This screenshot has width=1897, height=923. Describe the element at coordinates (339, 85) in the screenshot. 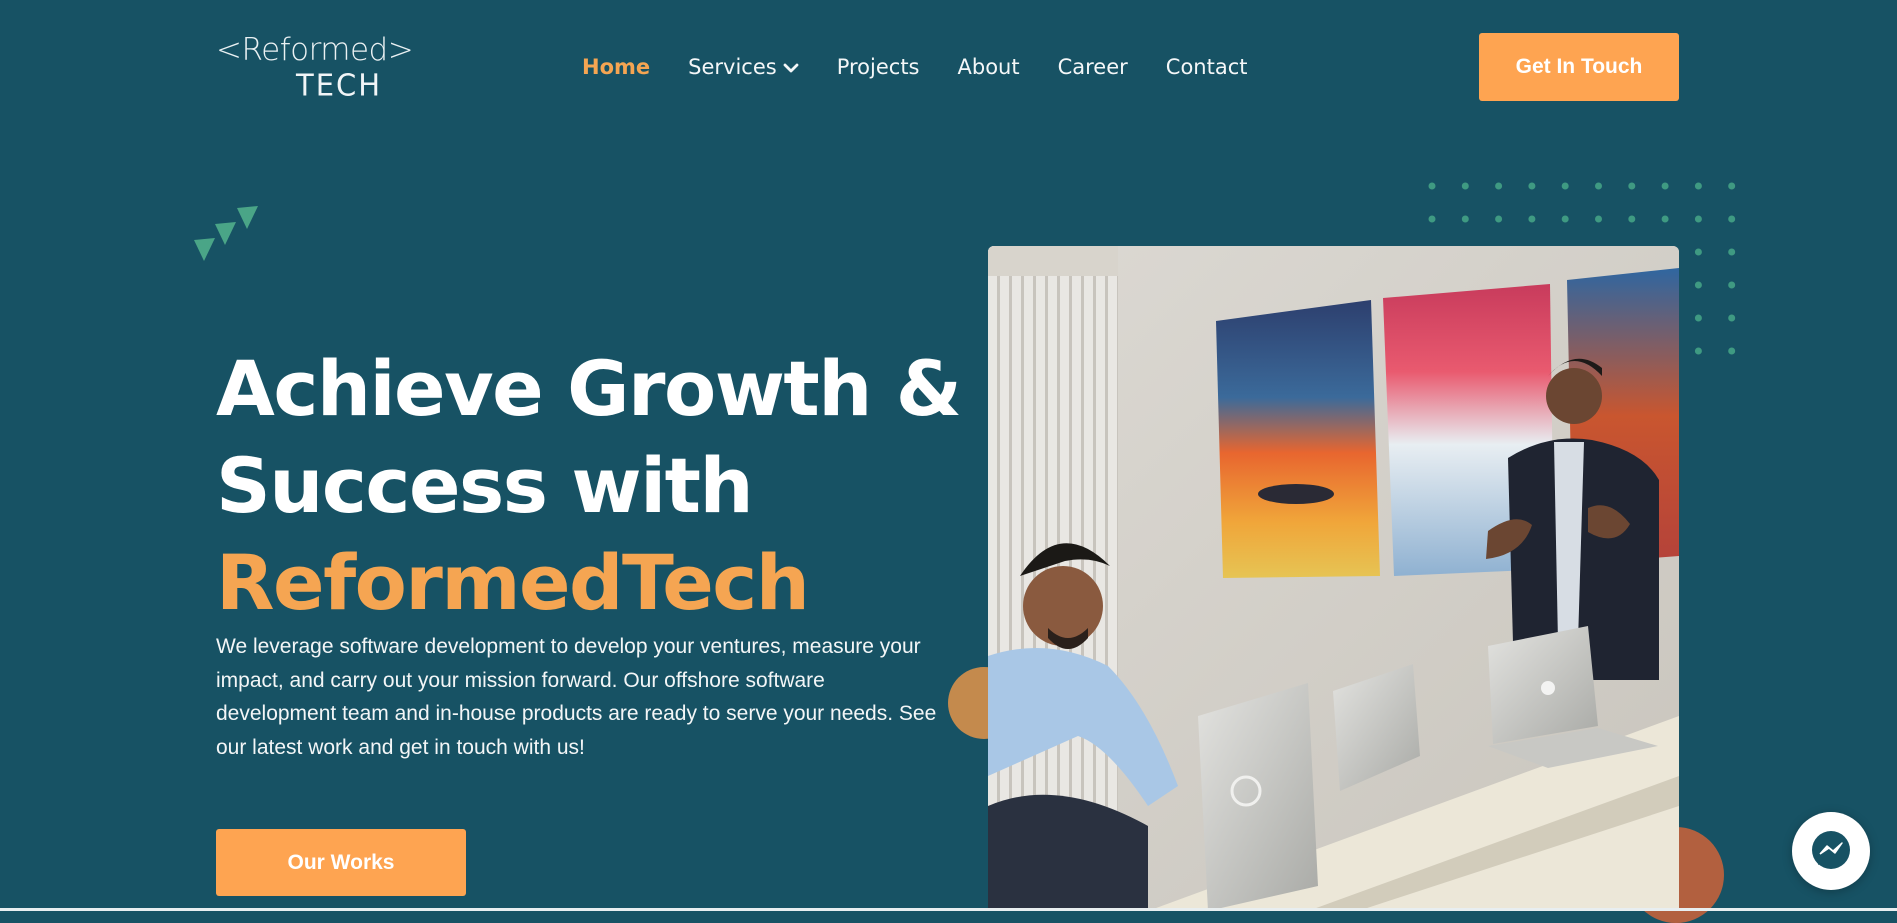

I see `logo-subtitle: TECH` at that location.